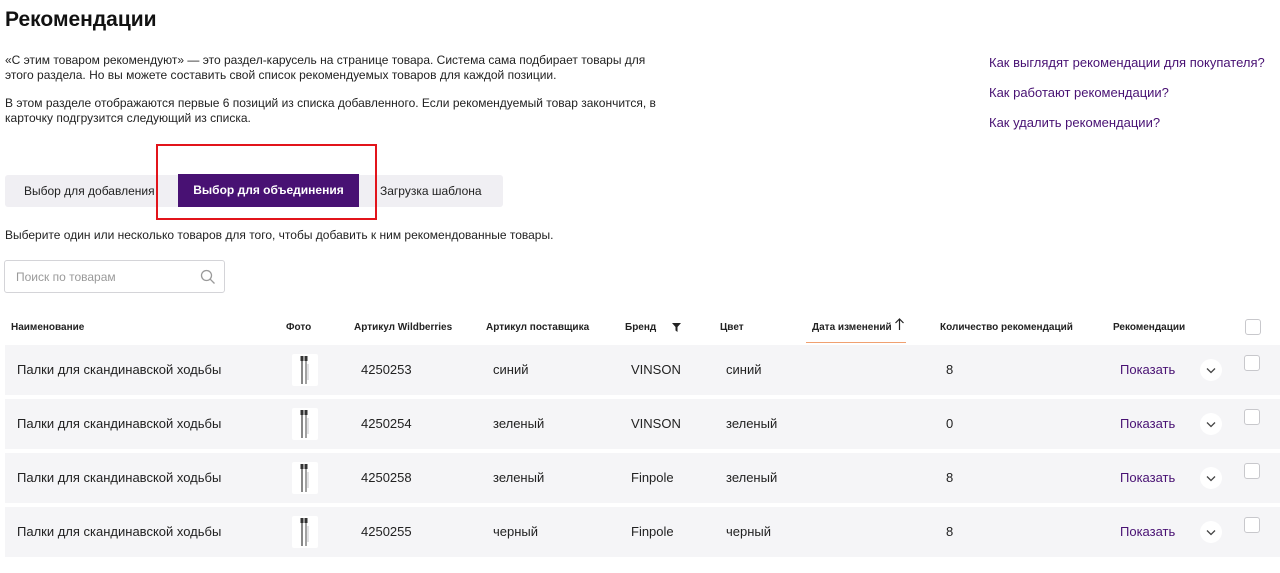 The image size is (1280, 573). What do you see at coordinates (537, 327) in the screenshot?
I see `col-supplier-article: Артикул поставщика` at bounding box center [537, 327].